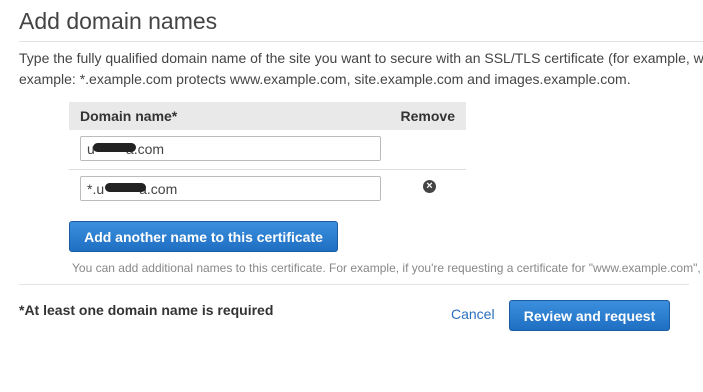 The width and height of the screenshot is (703, 392). What do you see at coordinates (267, 116) in the screenshot?
I see `table-header: Domain name* Remove` at bounding box center [267, 116].